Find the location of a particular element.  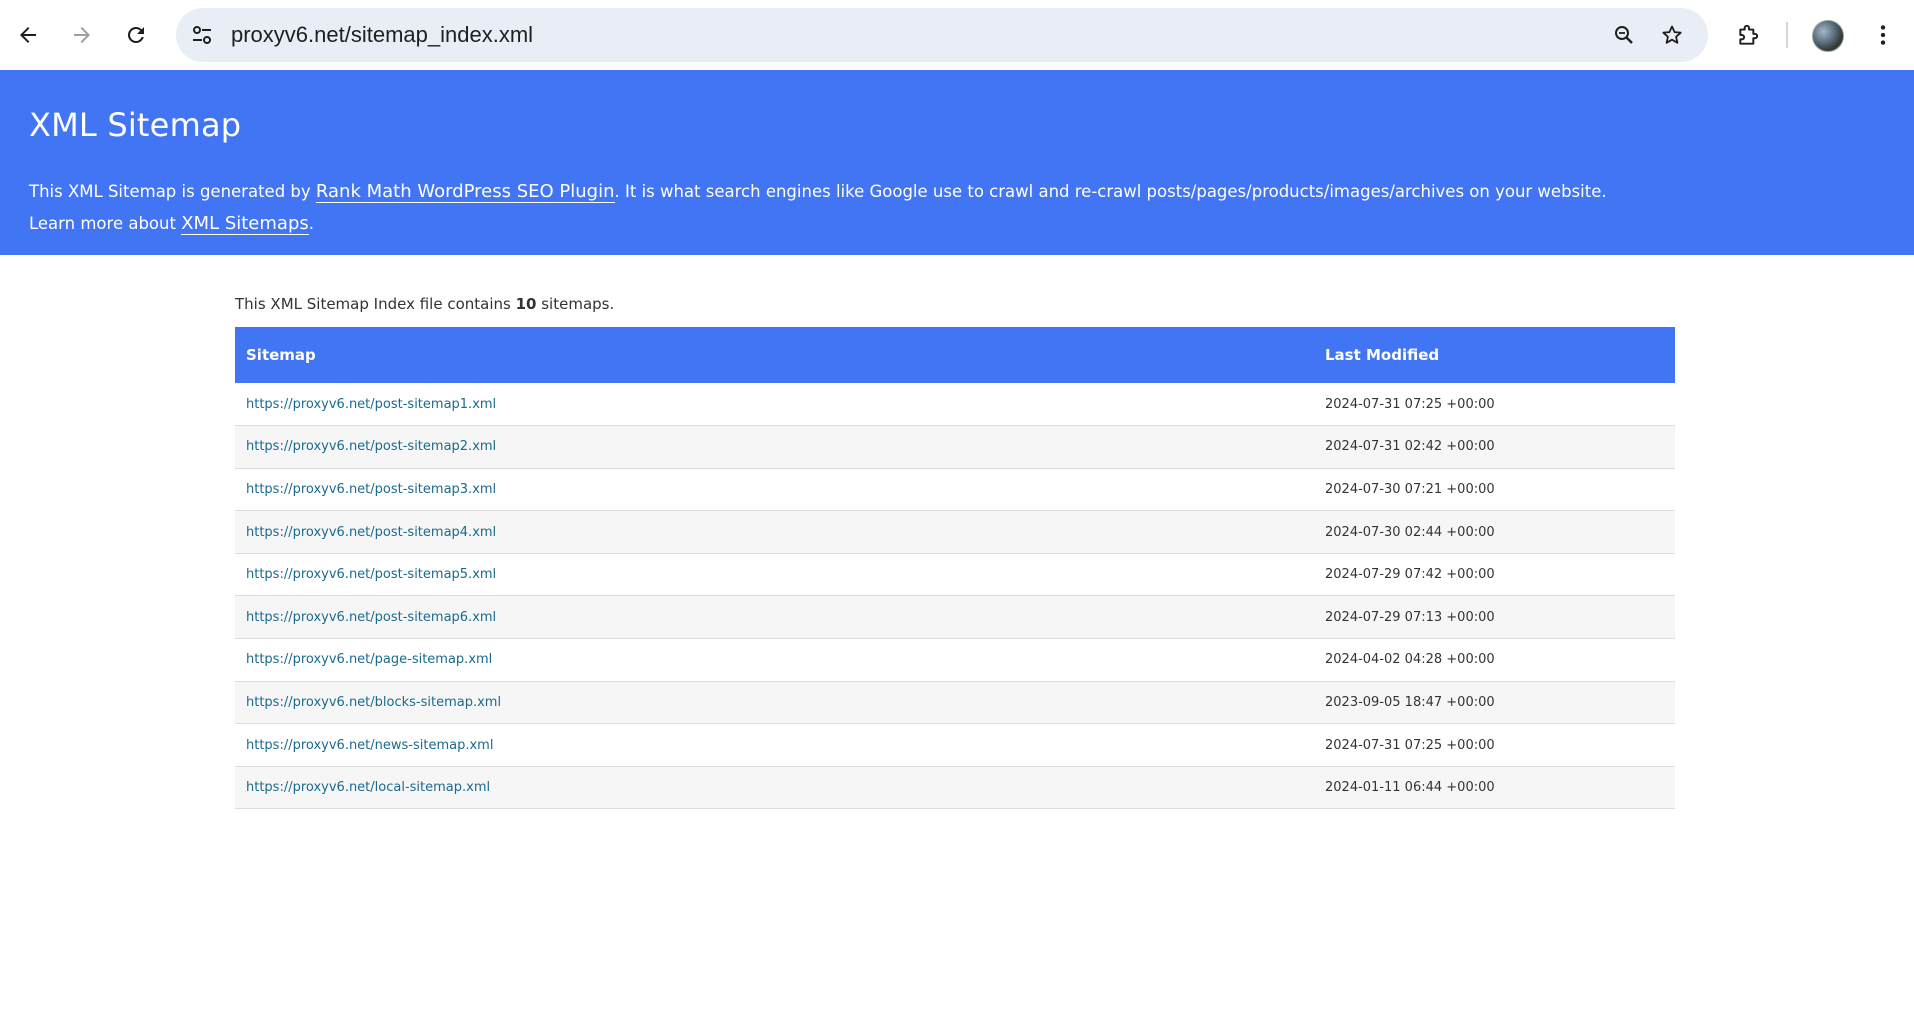

last-modified: 2024-07-29 07:13 +00:00 is located at coordinates (1410, 617).